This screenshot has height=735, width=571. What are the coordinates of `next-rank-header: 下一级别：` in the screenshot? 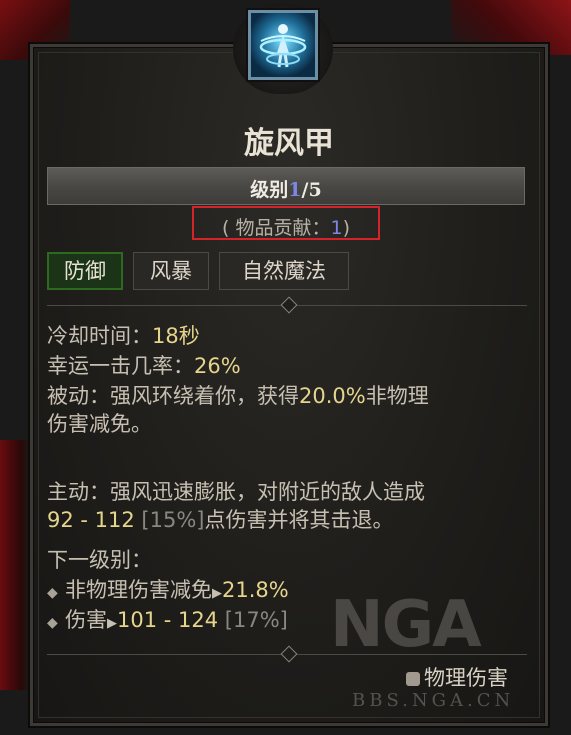 It's located at (99, 560).